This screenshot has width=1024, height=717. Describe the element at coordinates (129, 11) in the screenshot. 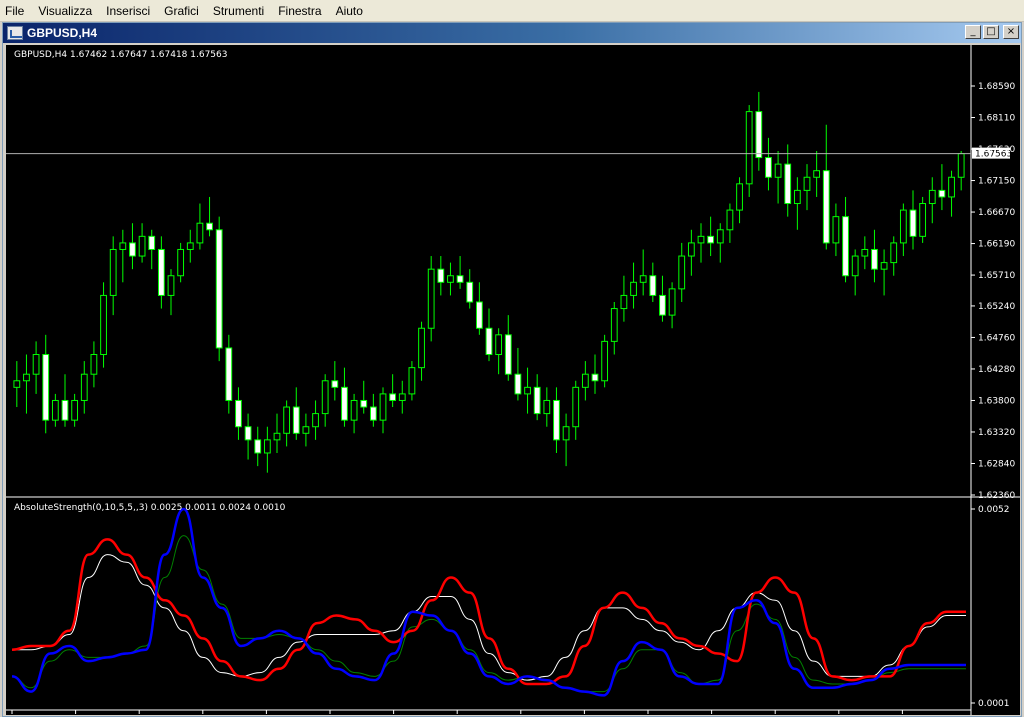

I see `menu-inserisci: Inserisci` at that location.